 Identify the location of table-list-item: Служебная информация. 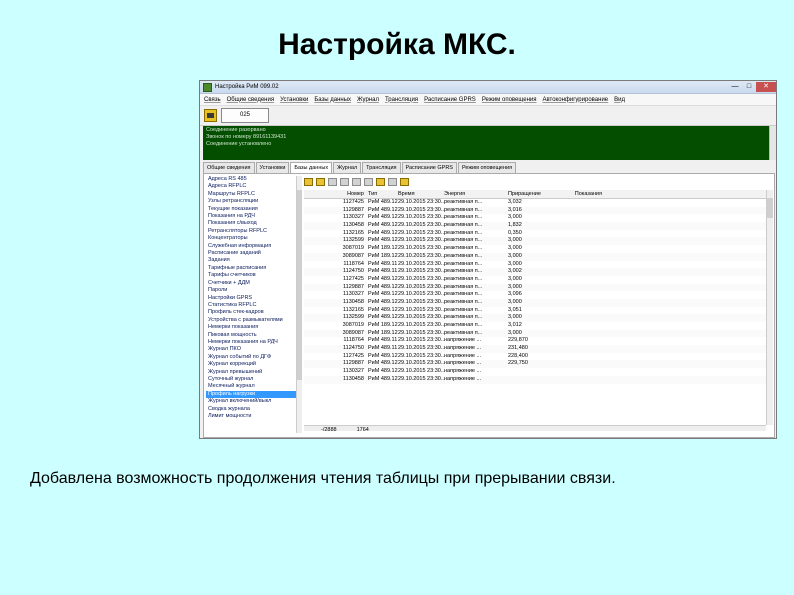
(251, 246).